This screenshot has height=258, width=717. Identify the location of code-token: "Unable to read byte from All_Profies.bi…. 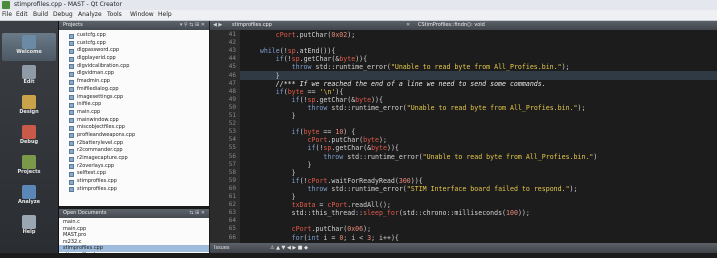
(492, 108).